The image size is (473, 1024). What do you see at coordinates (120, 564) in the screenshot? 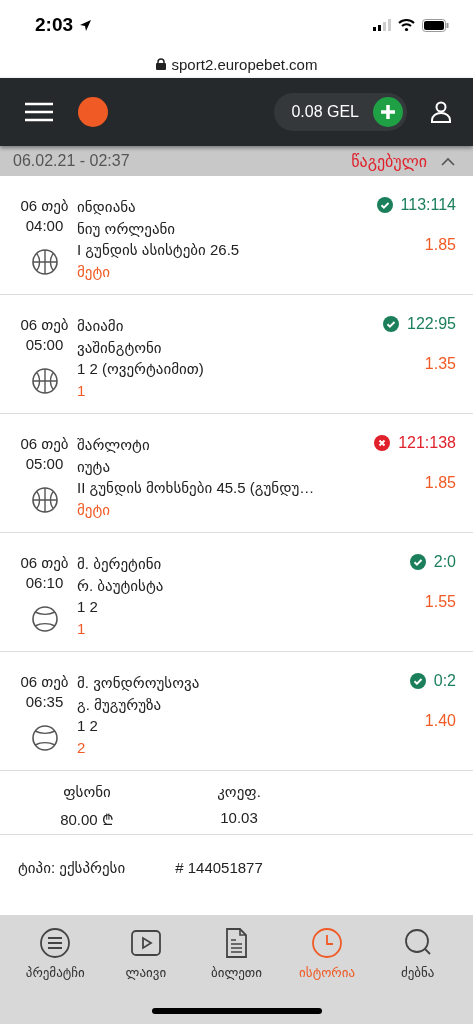
I see `team-name: მ. ბერეტინი` at bounding box center [120, 564].